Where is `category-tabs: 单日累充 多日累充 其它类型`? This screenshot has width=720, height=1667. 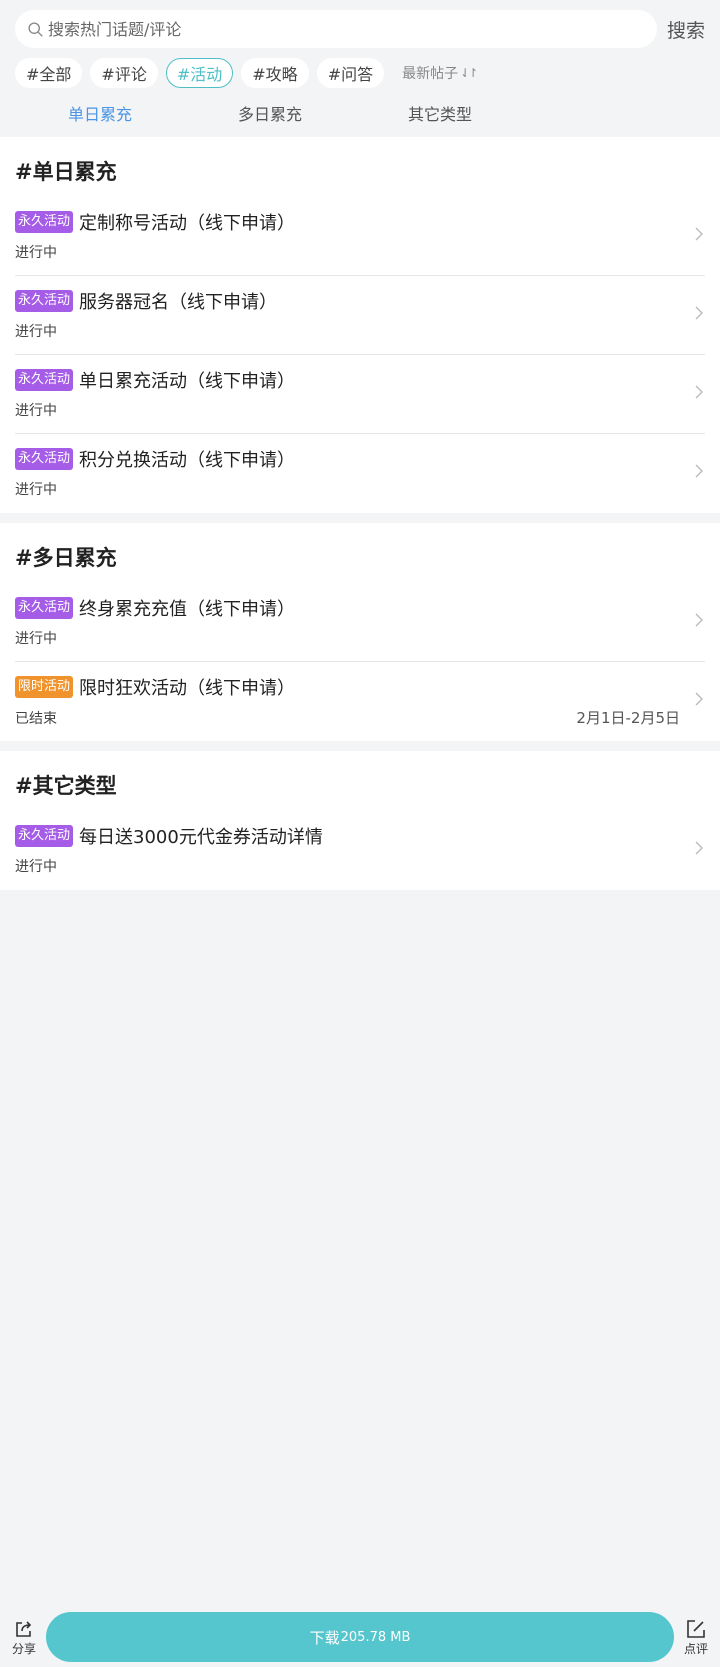
category-tabs: 单日累充 多日累充 其它类型 is located at coordinates (360, 113).